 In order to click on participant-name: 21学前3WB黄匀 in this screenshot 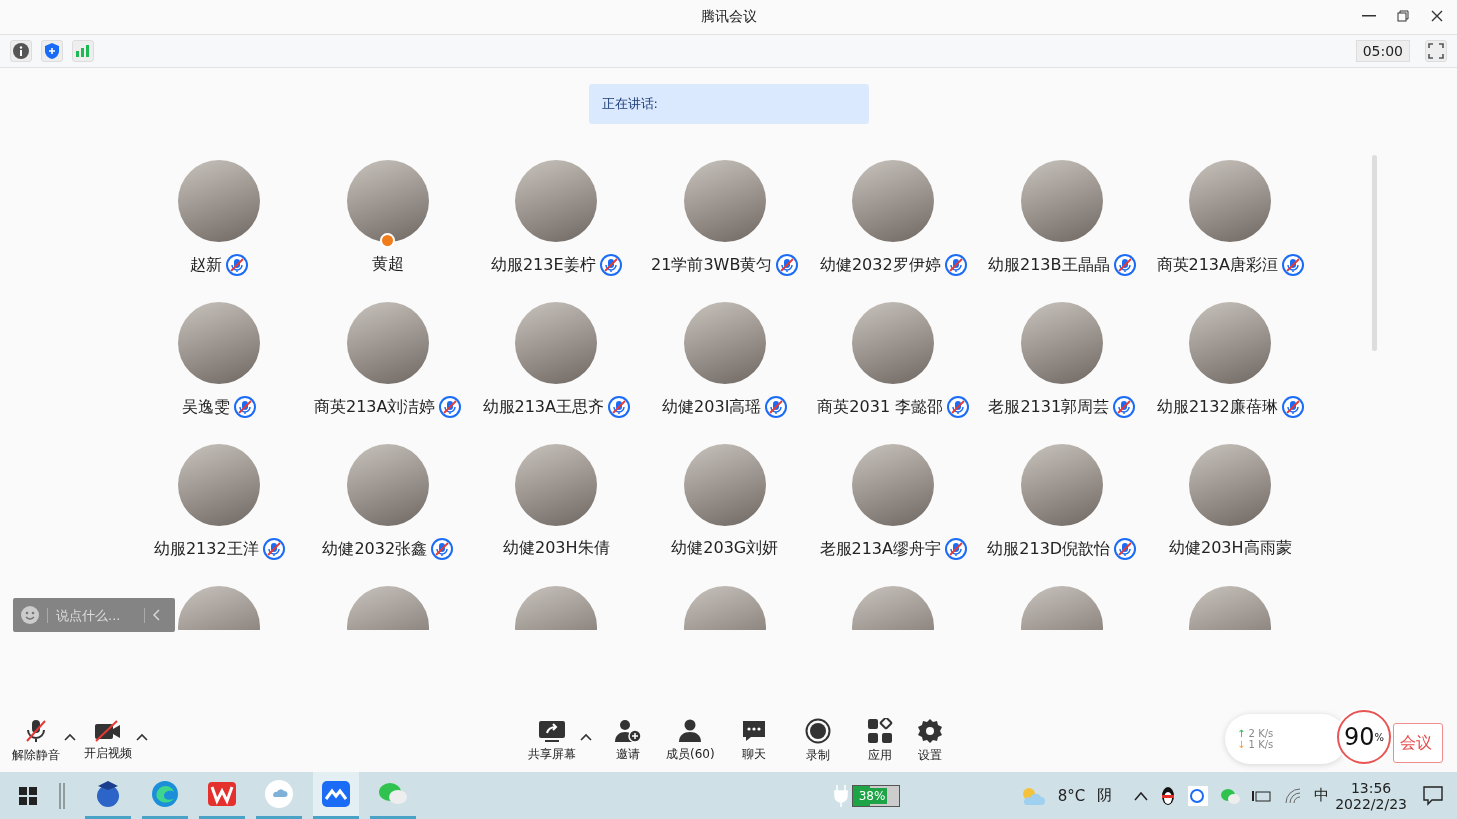, I will do `click(712, 265)`.